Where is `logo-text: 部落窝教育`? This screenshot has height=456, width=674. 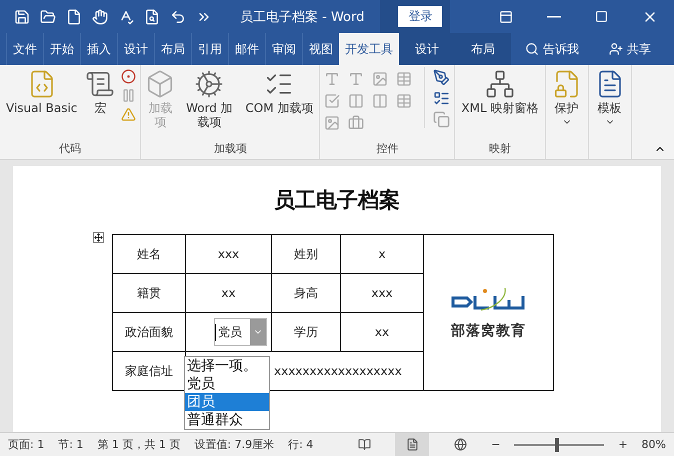
logo-text: 部落窝教育 is located at coordinates (488, 331).